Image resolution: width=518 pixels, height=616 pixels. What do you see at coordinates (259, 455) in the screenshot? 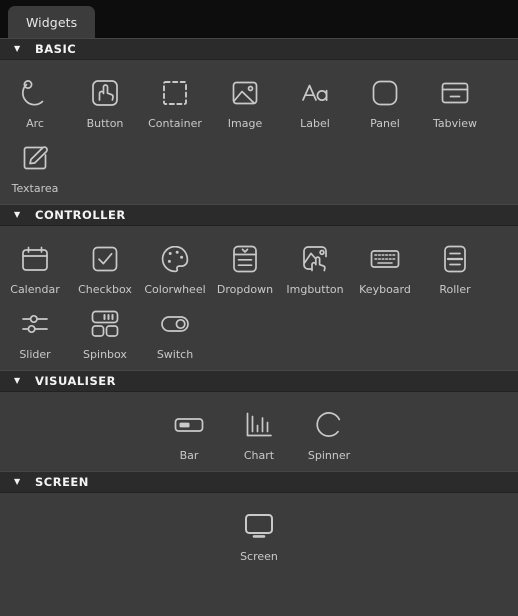
I see `widget-item-label: Chart` at bounding box center [259, 455].